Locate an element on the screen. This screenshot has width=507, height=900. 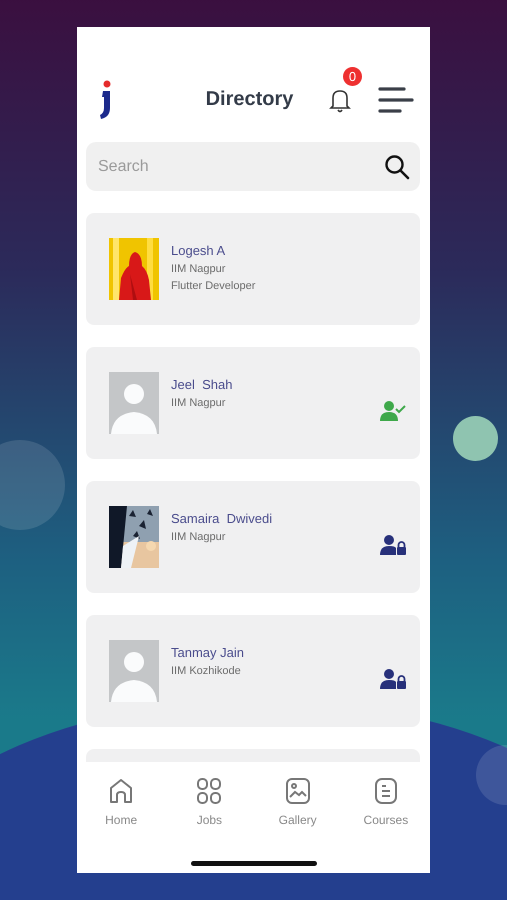
nav-tab: Home is located at coordinates (121, 802).